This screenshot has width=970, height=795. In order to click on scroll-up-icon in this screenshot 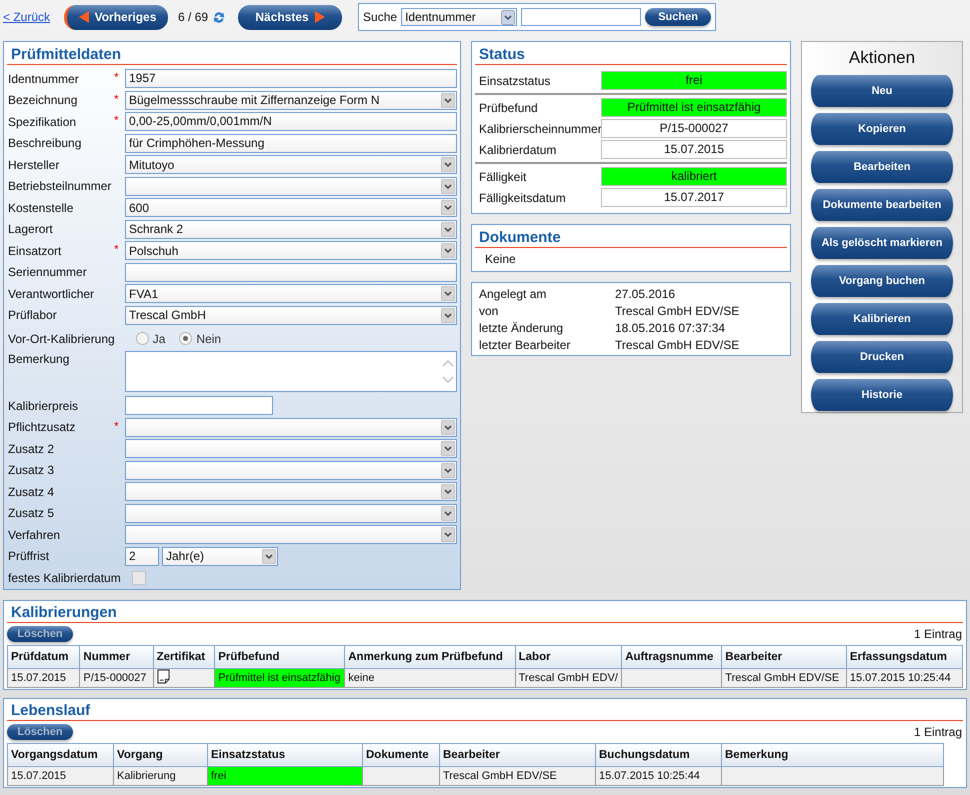, I will do `click(448, 363)`.